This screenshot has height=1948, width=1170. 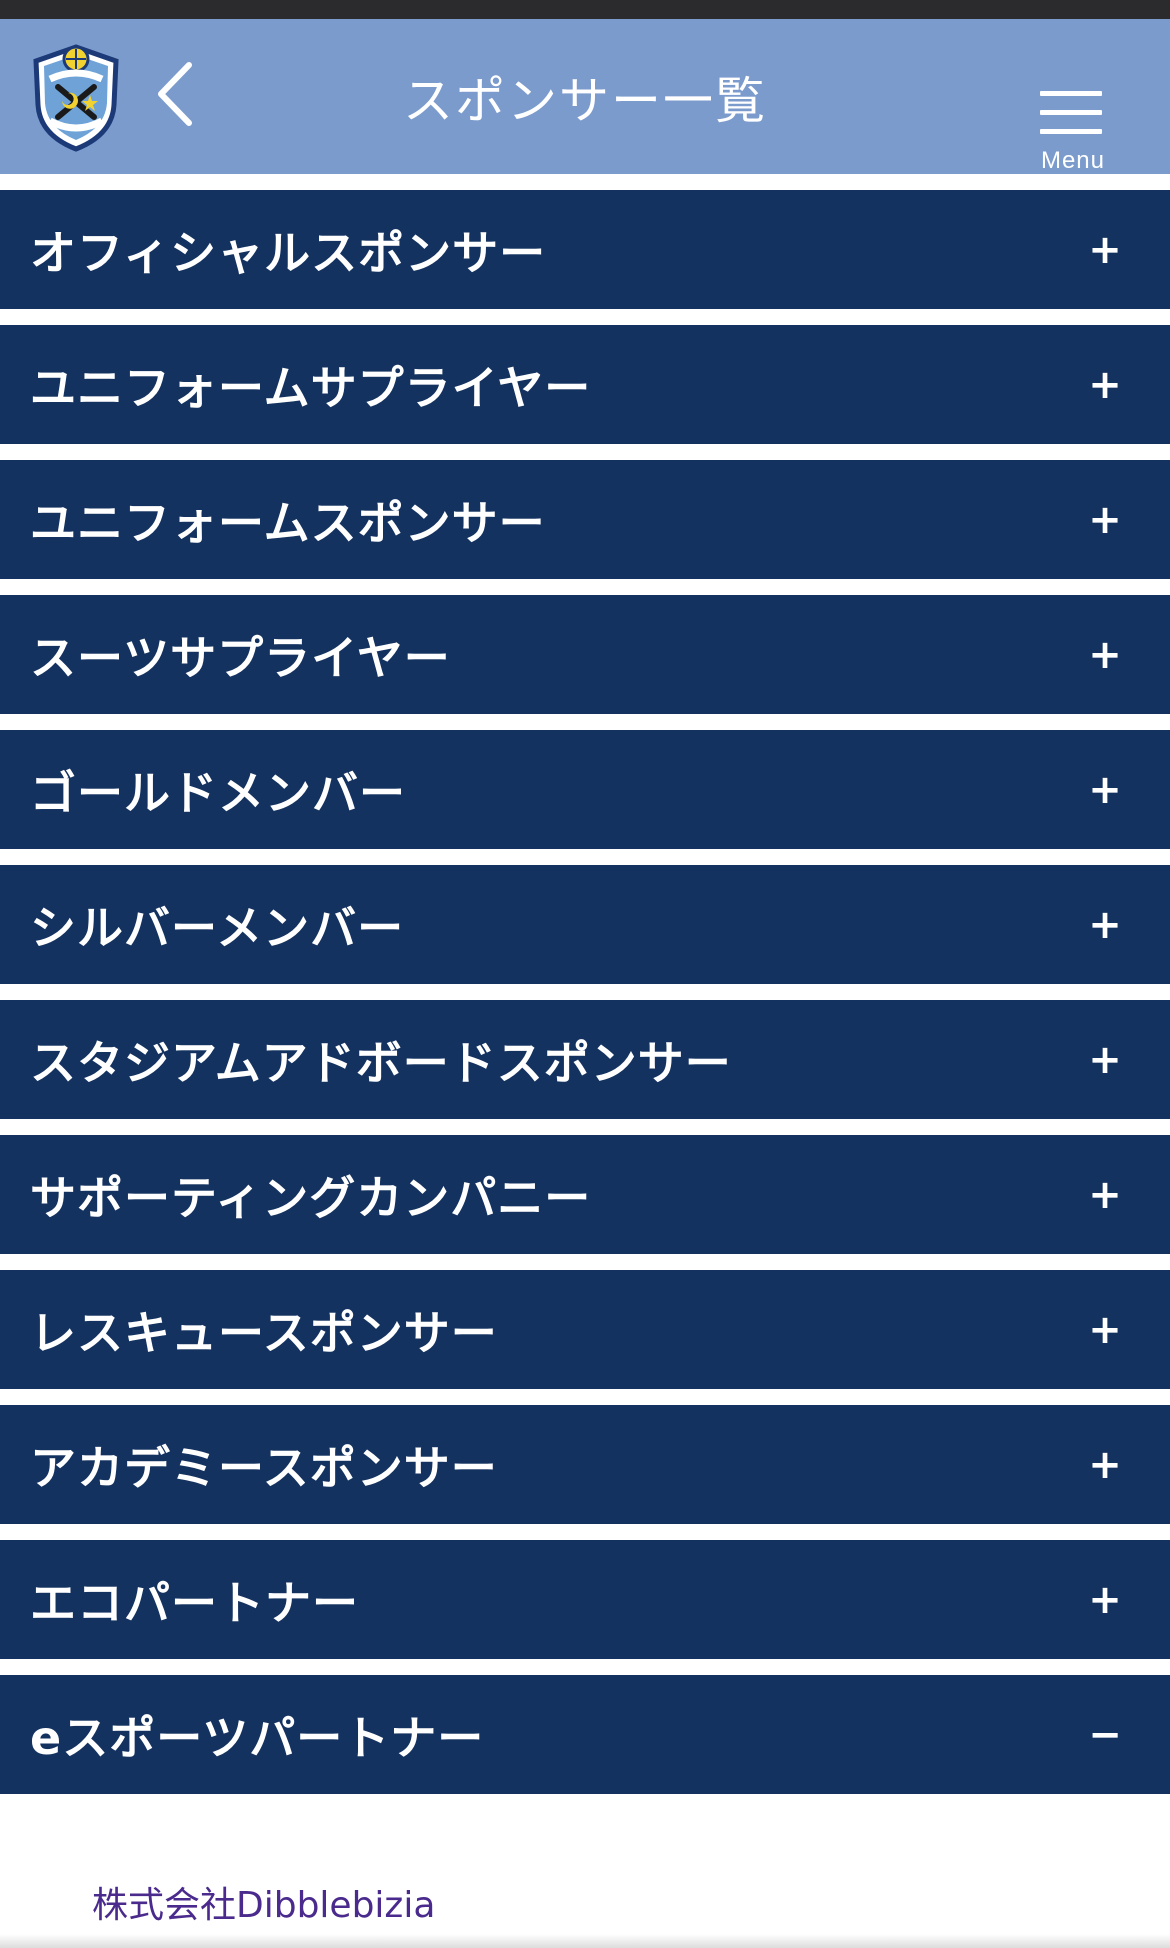 I want to click on category-label: レスキュースポンサー, so click(x=264, y=1332).